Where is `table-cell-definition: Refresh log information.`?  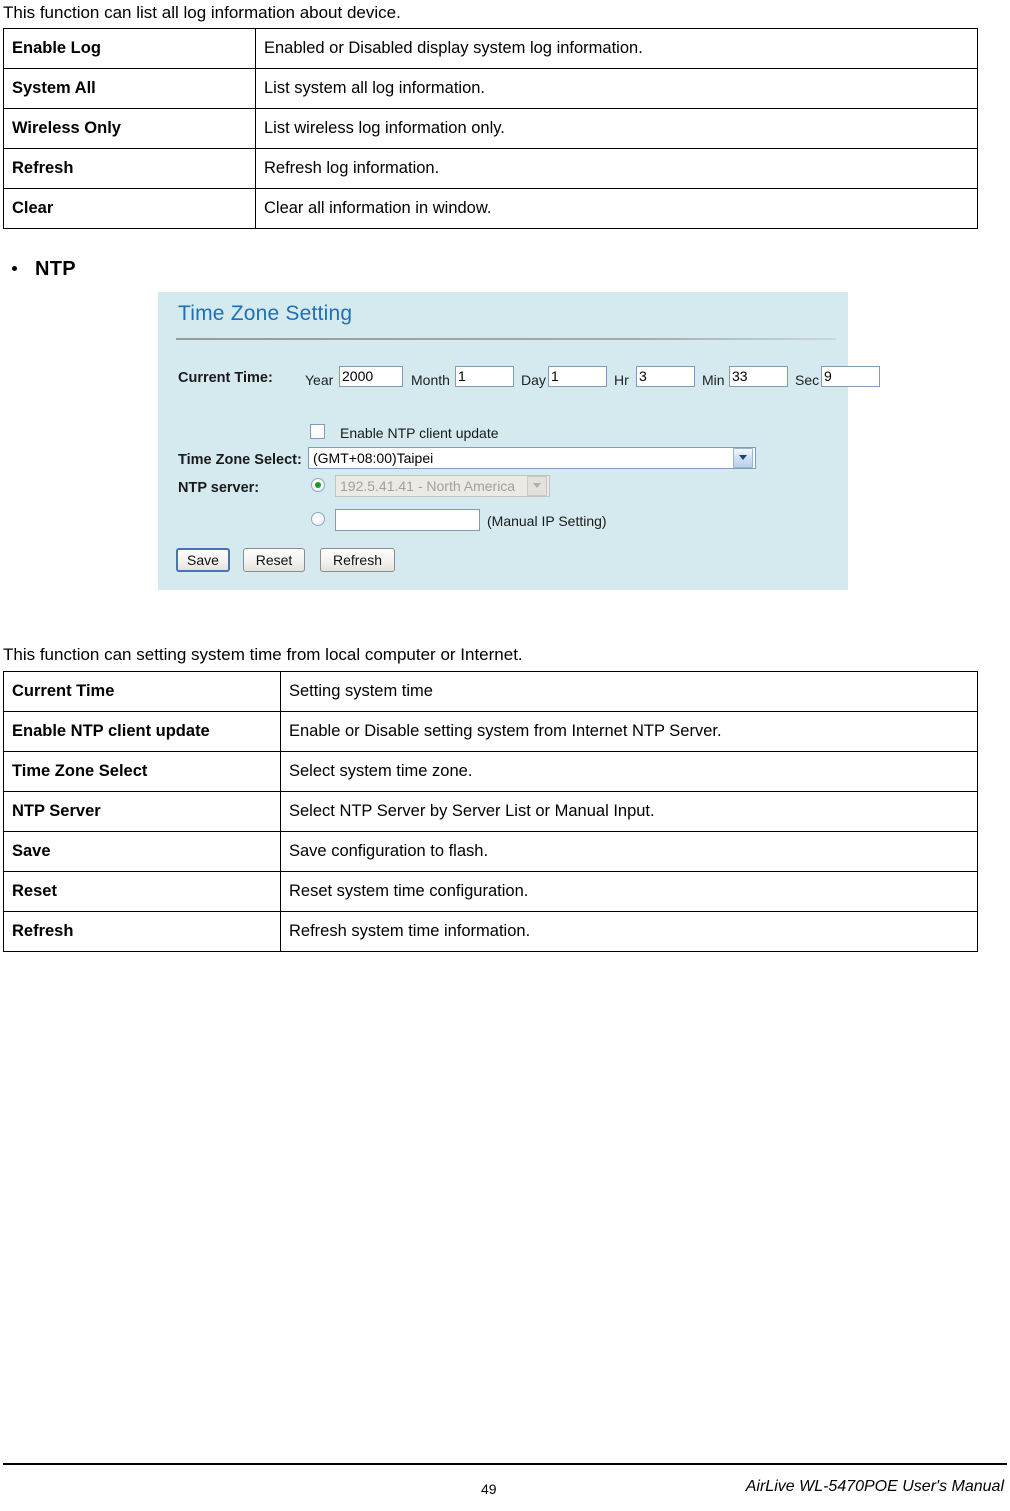 table-cell-definition: Refresh log information. is located at coordinates (616, 168).